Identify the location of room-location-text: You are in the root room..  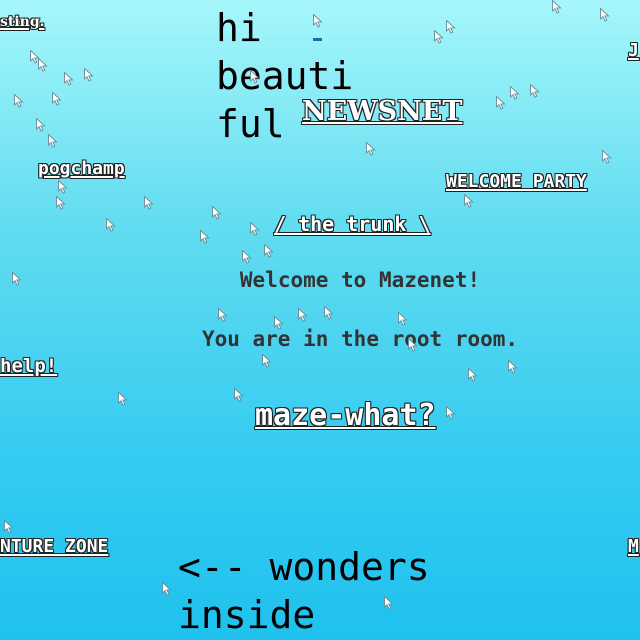
(360, 339).